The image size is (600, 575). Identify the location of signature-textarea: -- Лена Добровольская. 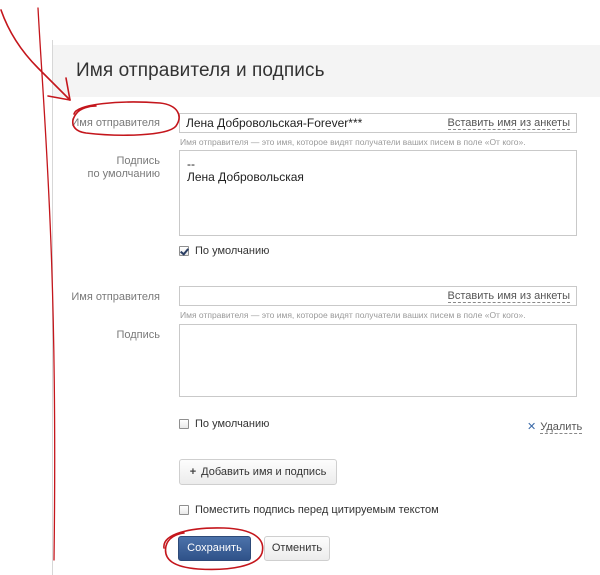
(378, 193).